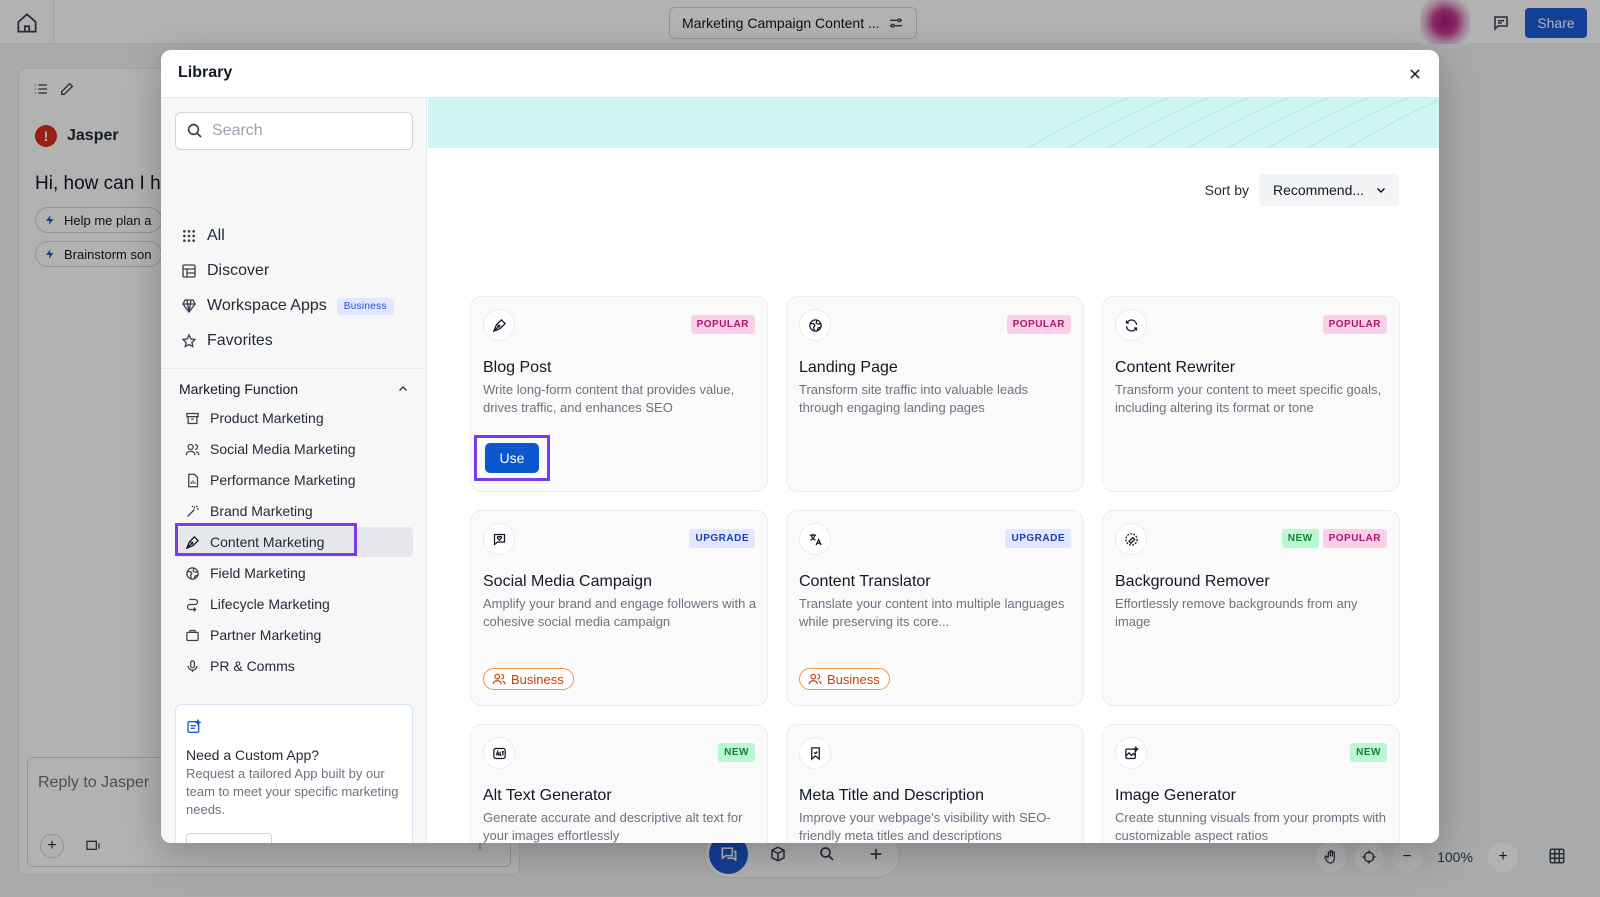  I want to click on card-title: Background Remover, so click(1192, 581).